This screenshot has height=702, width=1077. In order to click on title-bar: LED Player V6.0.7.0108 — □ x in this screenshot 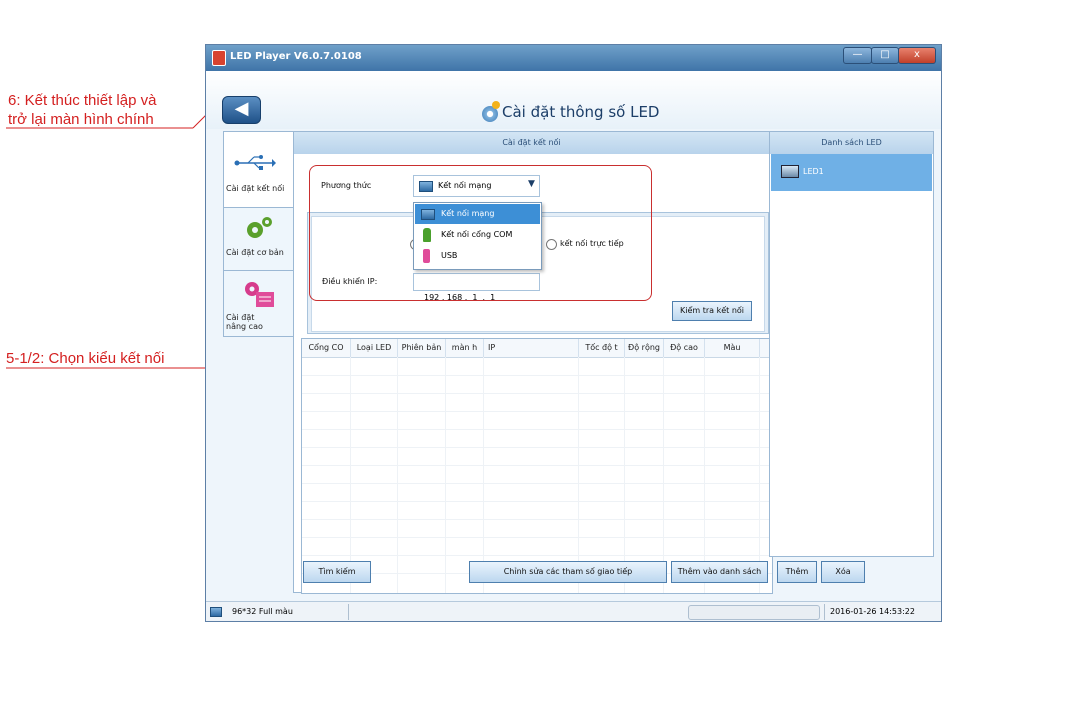, I will do `click(573, 58)`.